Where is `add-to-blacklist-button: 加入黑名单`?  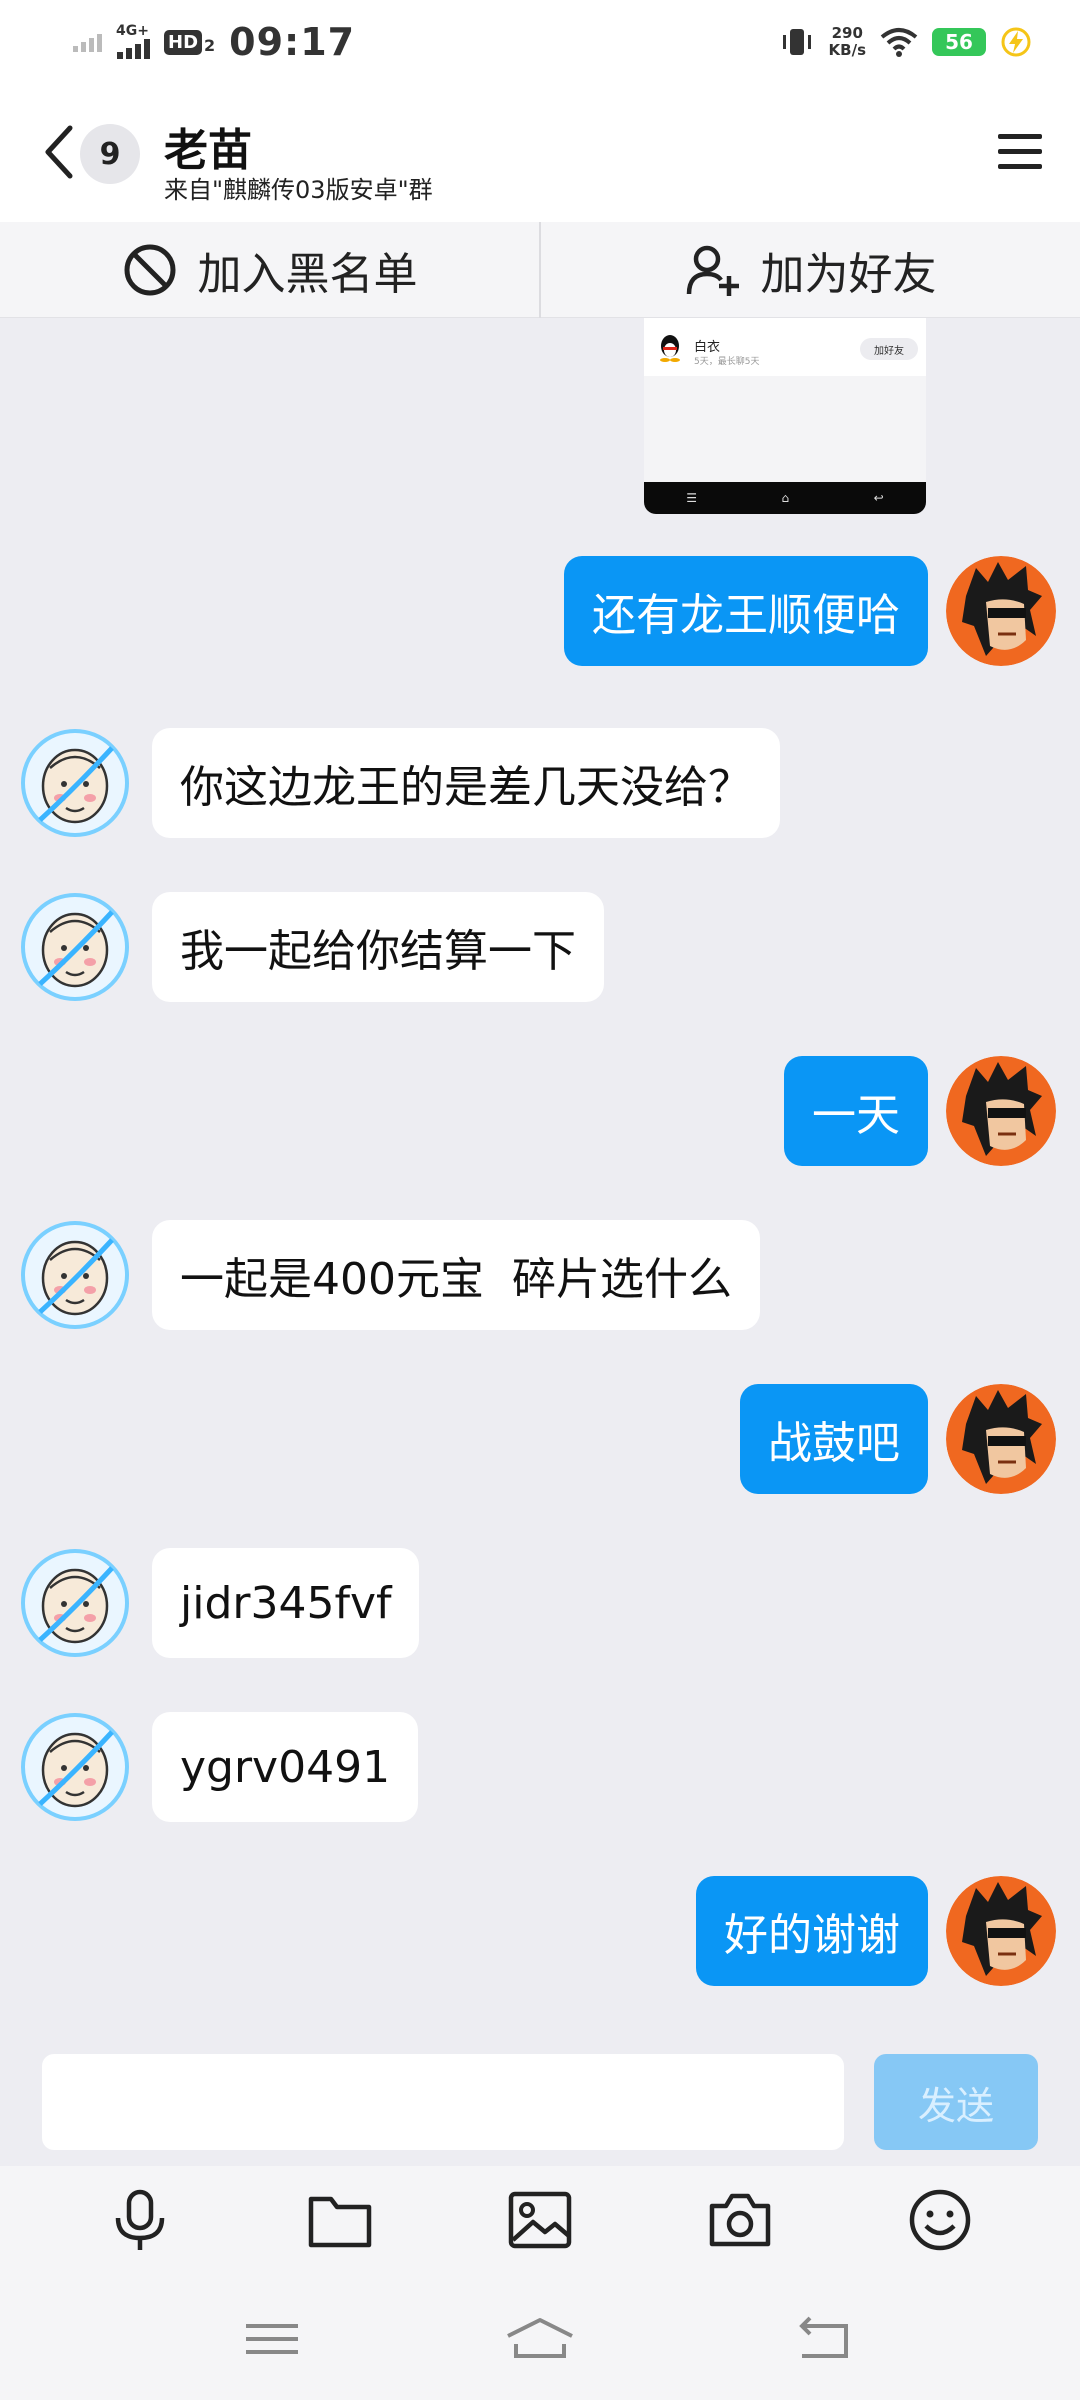 add-to-blacklist-button: 加入黑名单 is located at coordinates (269, 269).